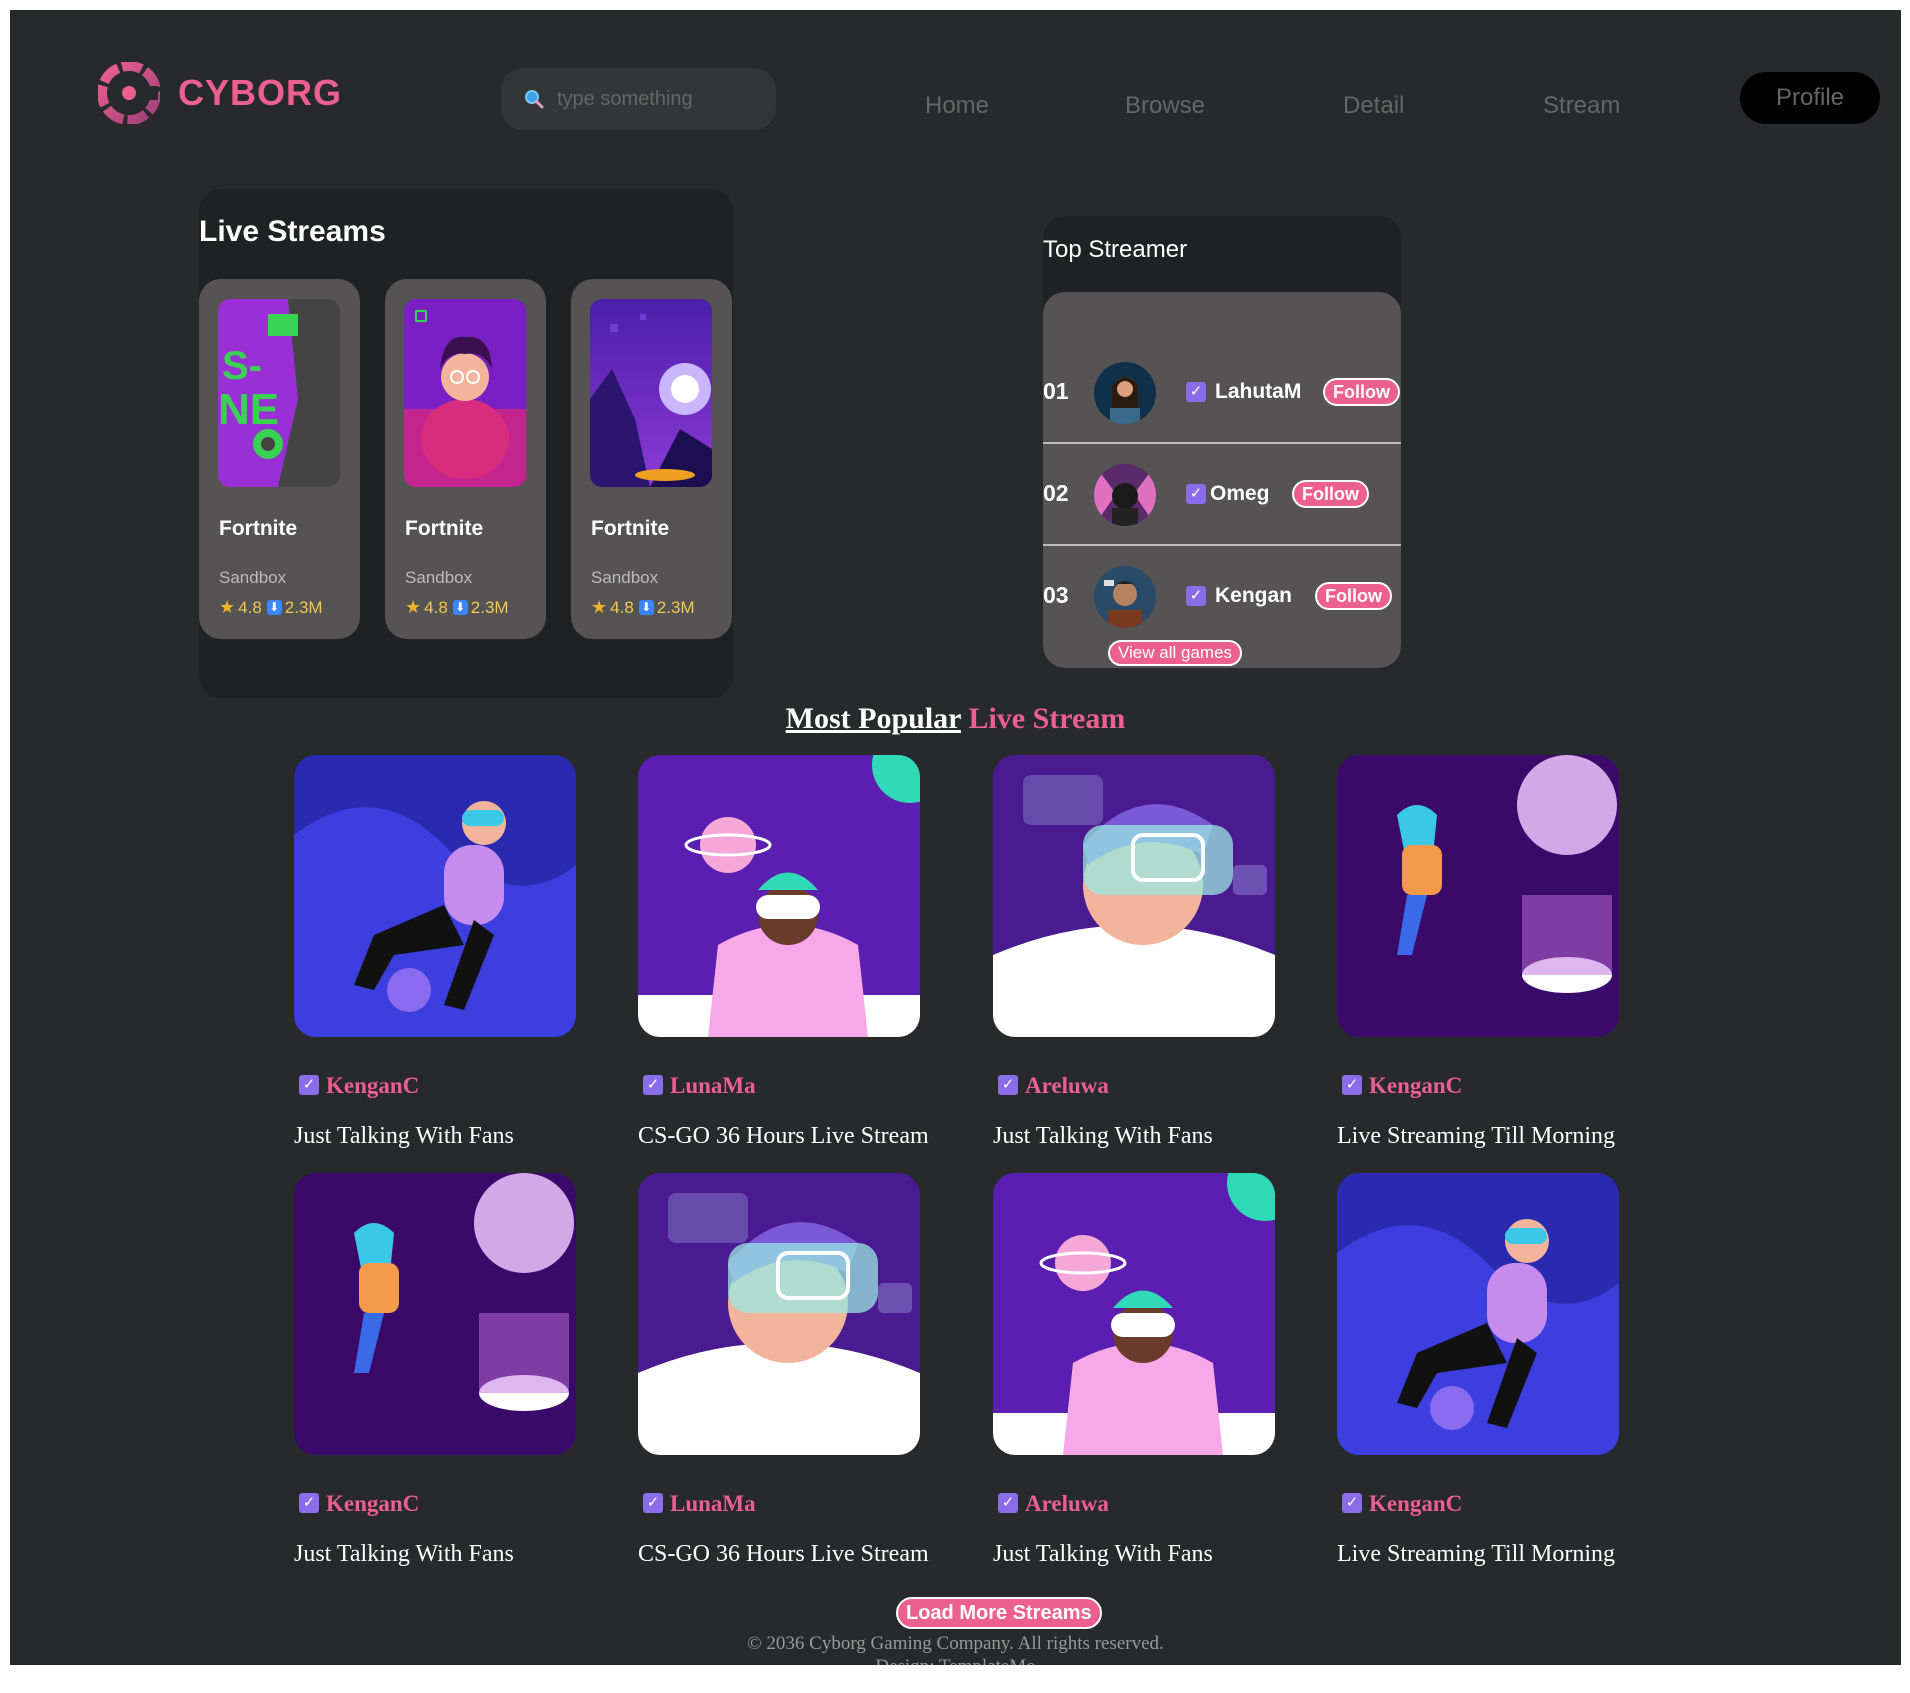  Describe the element at coordinates (1165, 106) in the screenshot. I see `nav-browse: Browse` at that location.